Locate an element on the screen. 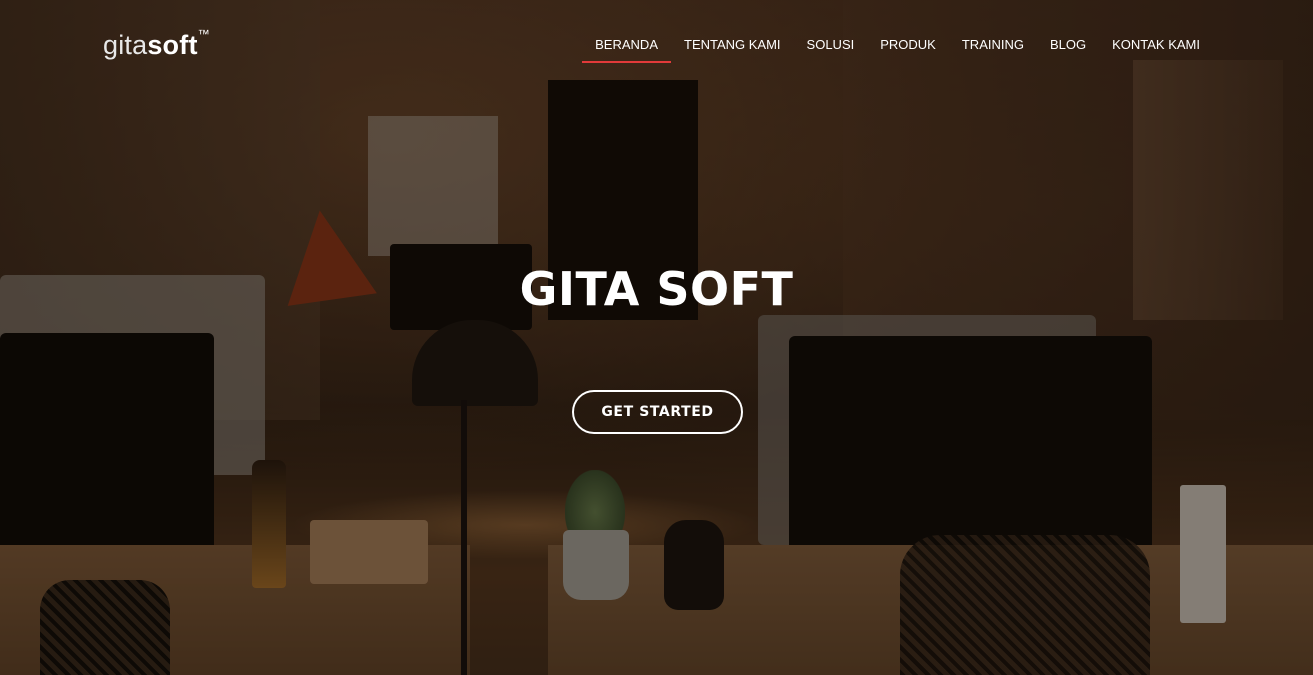 The width and height of the screenshot is (1313, 675). site-logo: gitasoft™ is located at coordinates (156, 44).